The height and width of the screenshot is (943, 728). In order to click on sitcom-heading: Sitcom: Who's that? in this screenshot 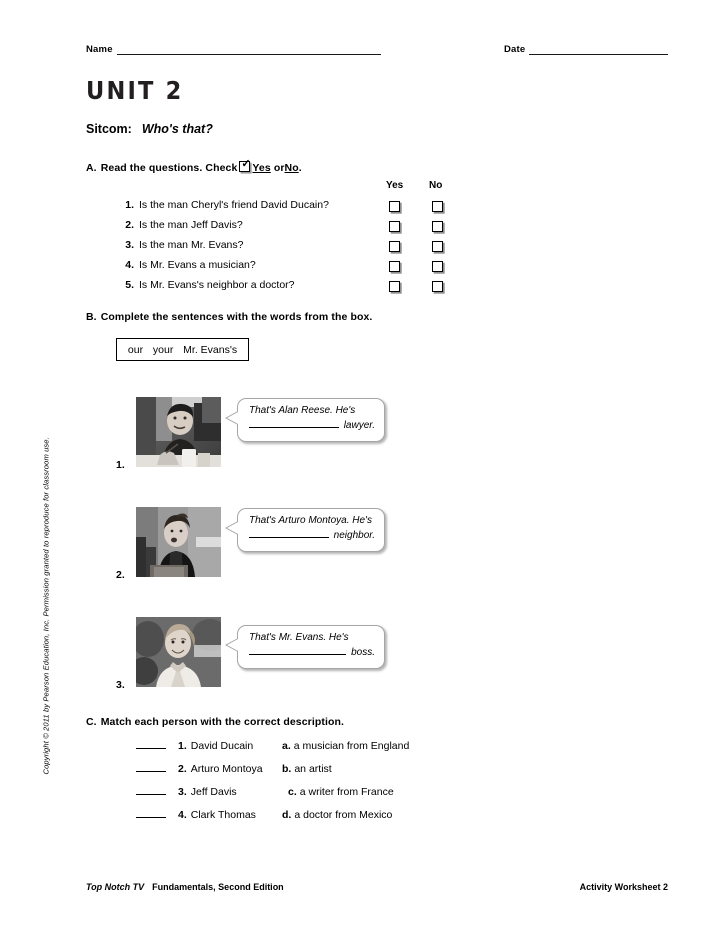, I will do `click(149, 129)`.